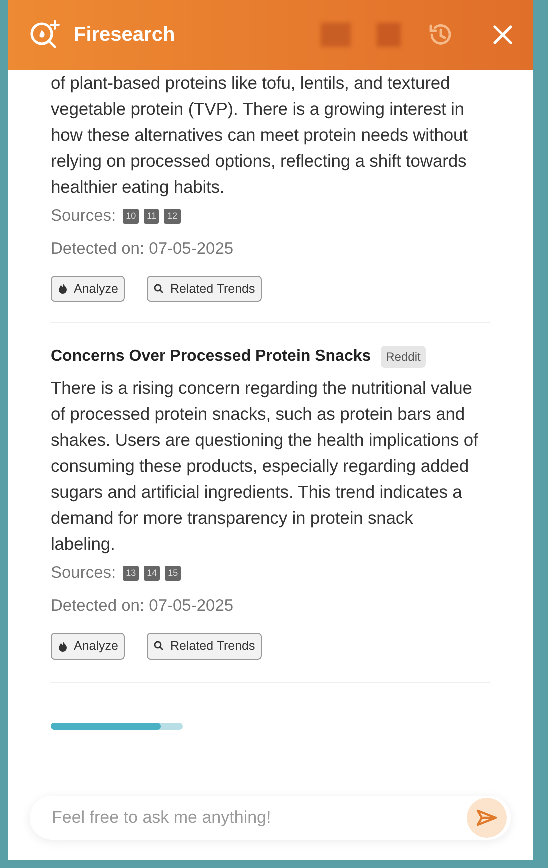  I want to click on app-title: Firesearch, so click(125, 35).